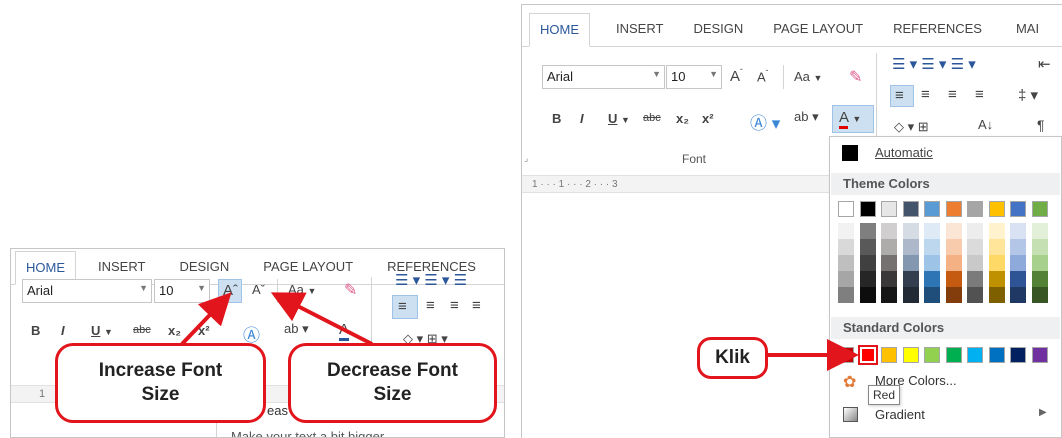  I want to click on font-color-icon: A, so click(344, 331).